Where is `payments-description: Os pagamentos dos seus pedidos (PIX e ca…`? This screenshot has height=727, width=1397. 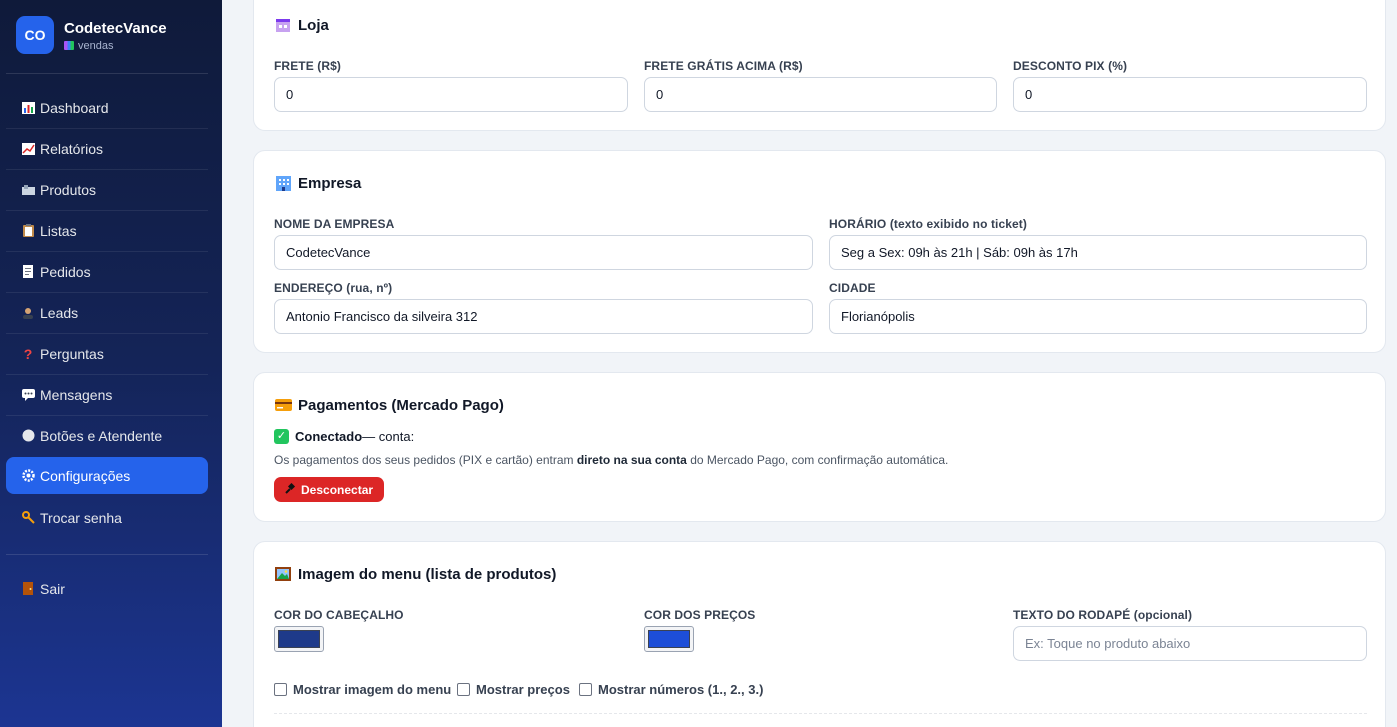
payments-description: Os pagamentos dos seus pedidos (PIX e ca… is located at coordinates (611, 460).